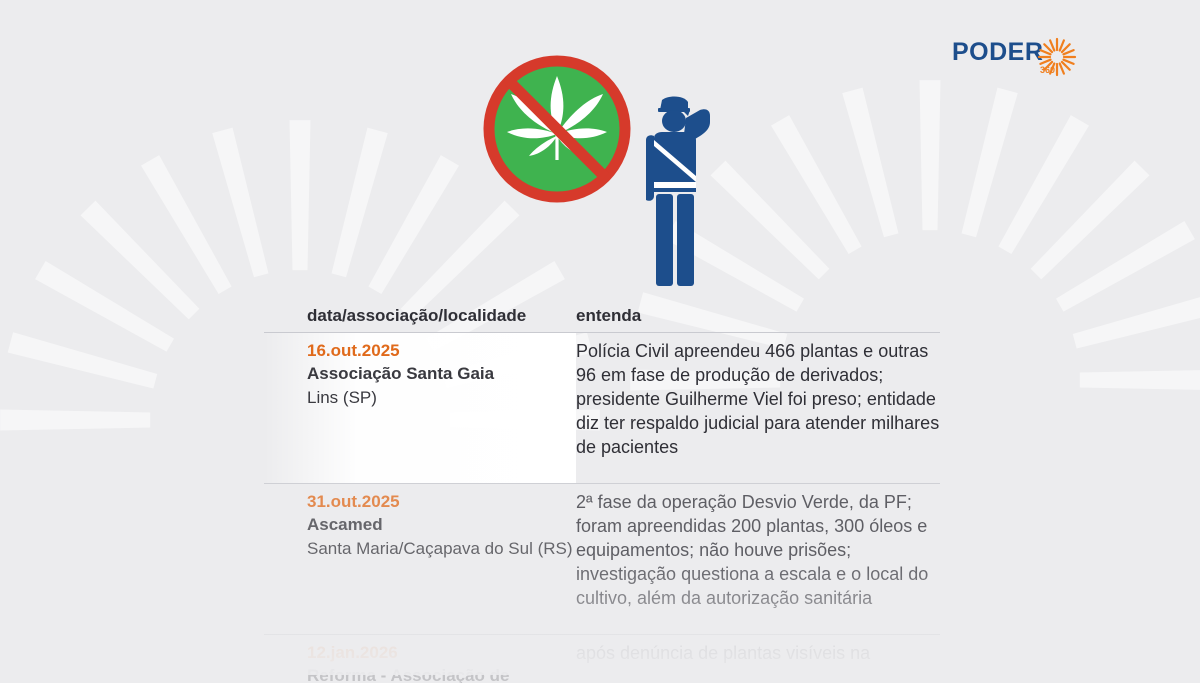 The image size is (1200, 683). I want to click on poder360-logo: PODER 360, so click(1017, 57).